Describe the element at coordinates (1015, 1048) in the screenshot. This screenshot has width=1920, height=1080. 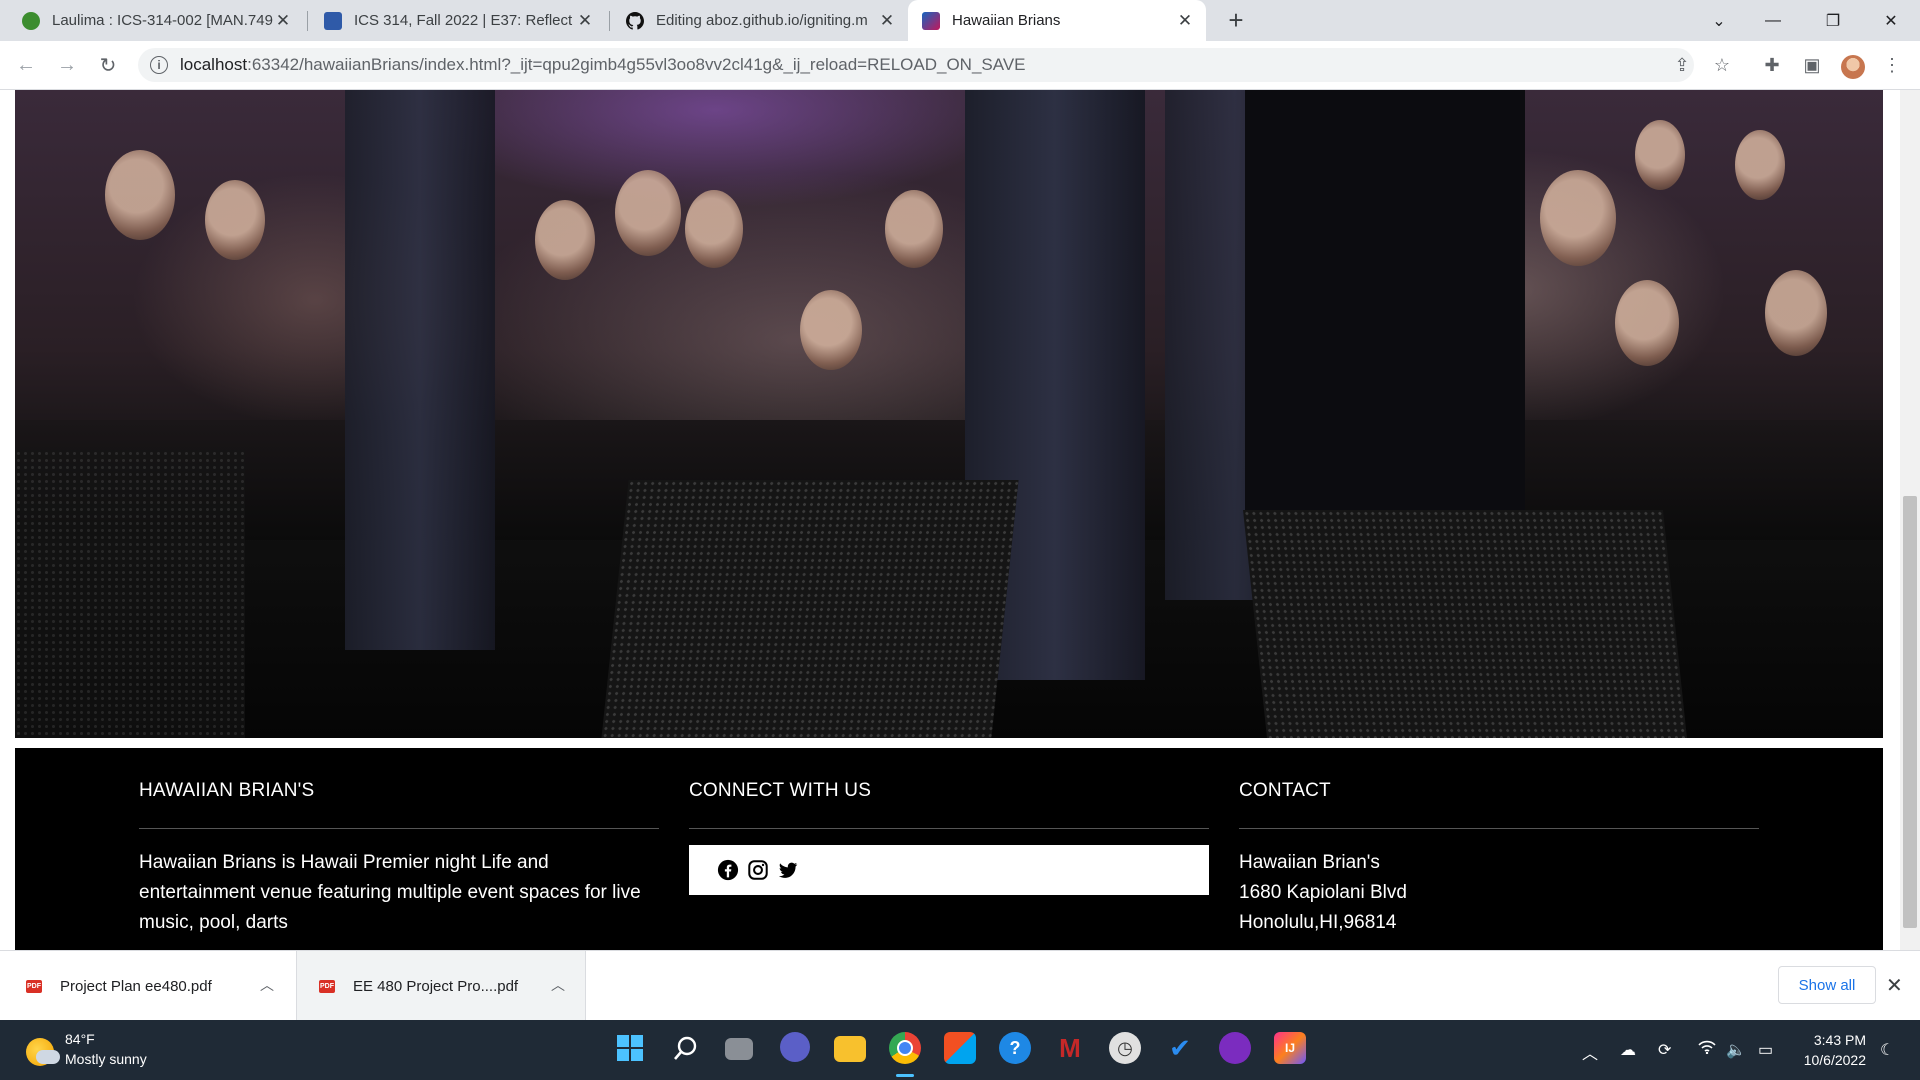
I see `help-icon: ?` at that location.